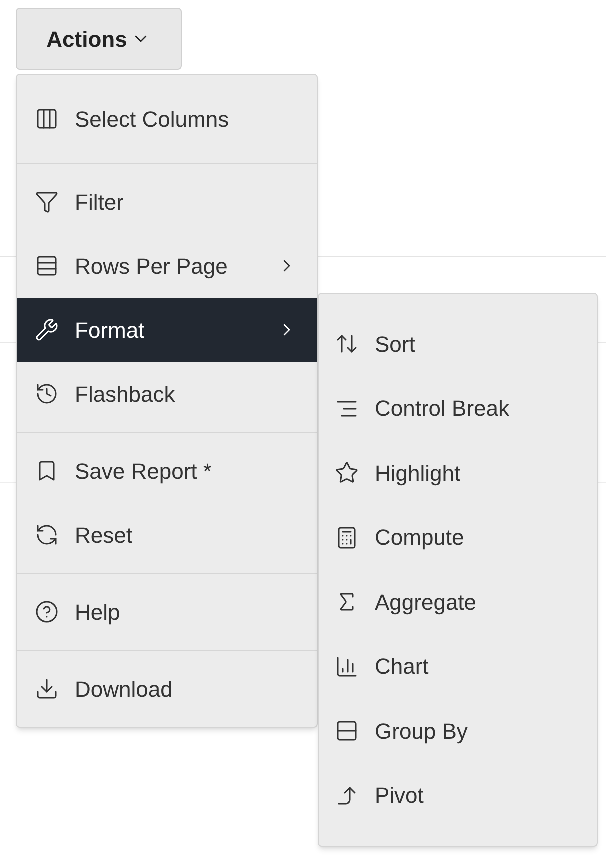  I want to click on menu-item: Save Report *, so click(167, 471).